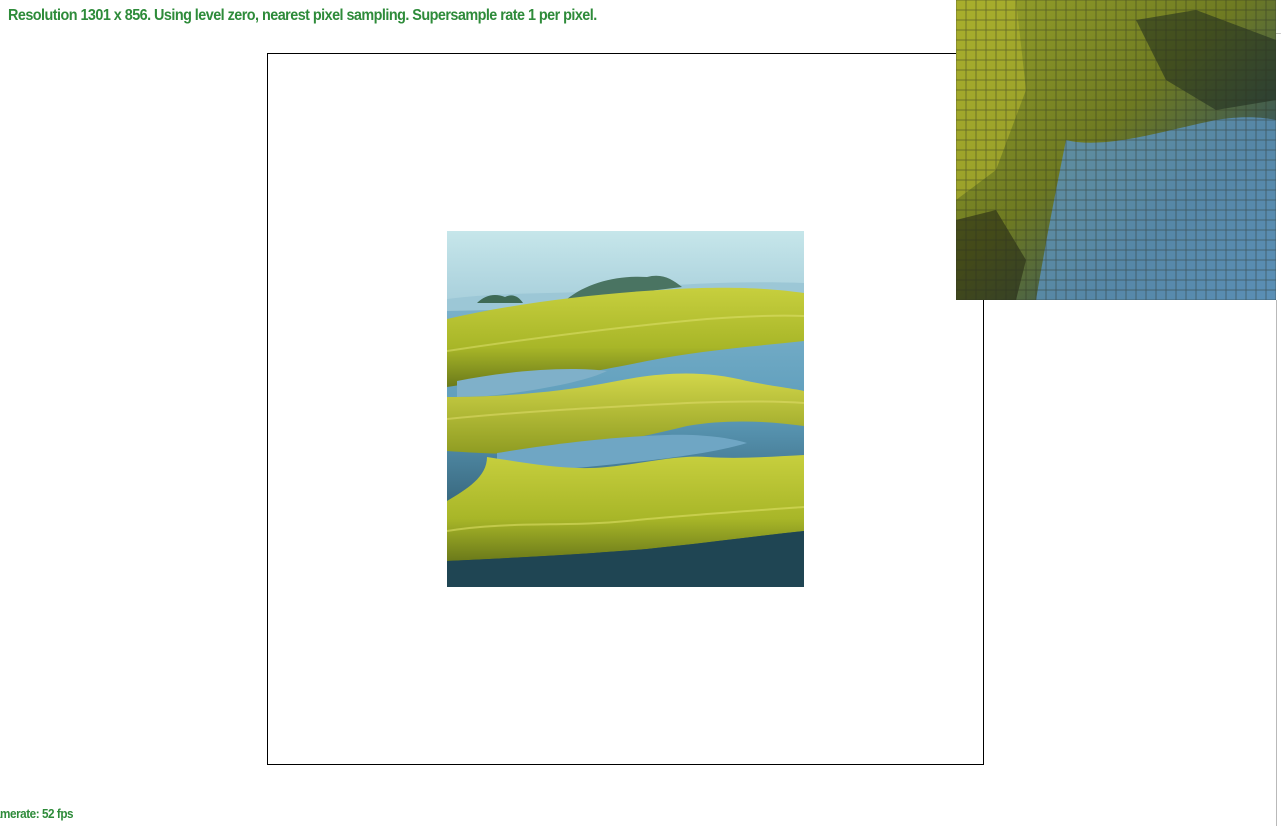  I want to click on window-edge-line-top, so click(1278, 33).